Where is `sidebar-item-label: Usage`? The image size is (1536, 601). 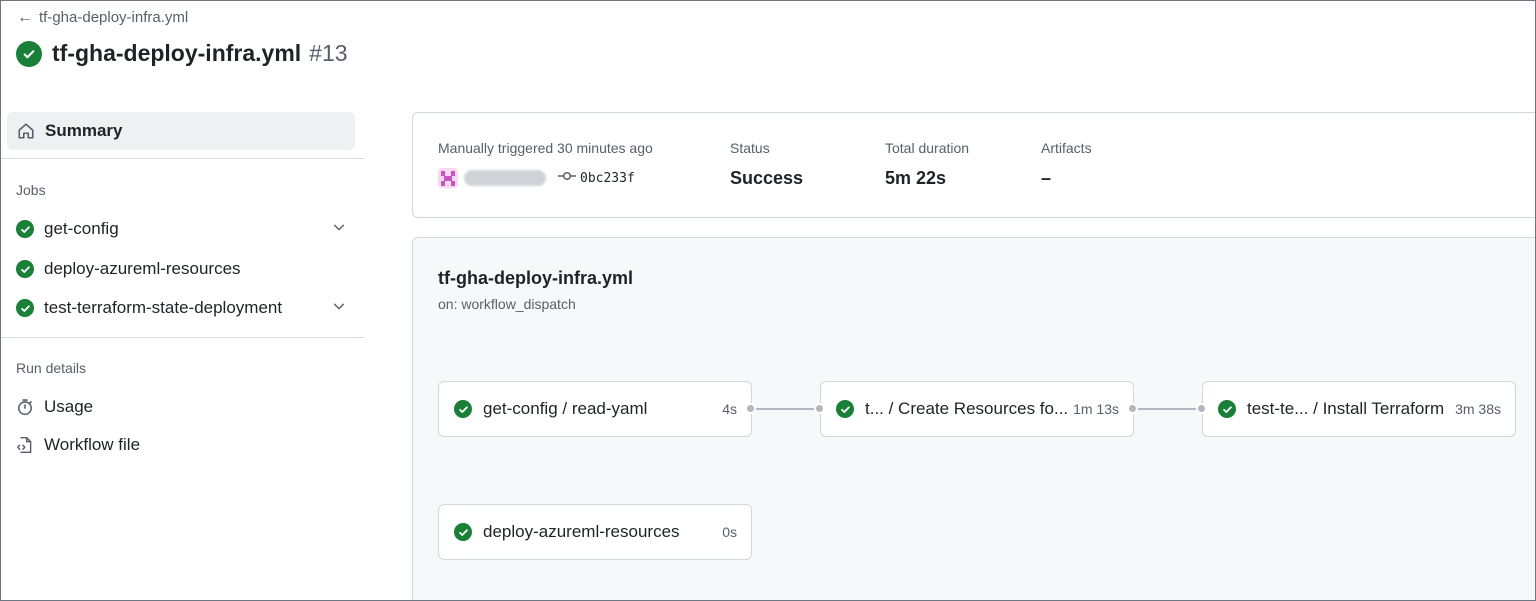
sidebar-item-label: Usage is located at coordinates (69, 406).